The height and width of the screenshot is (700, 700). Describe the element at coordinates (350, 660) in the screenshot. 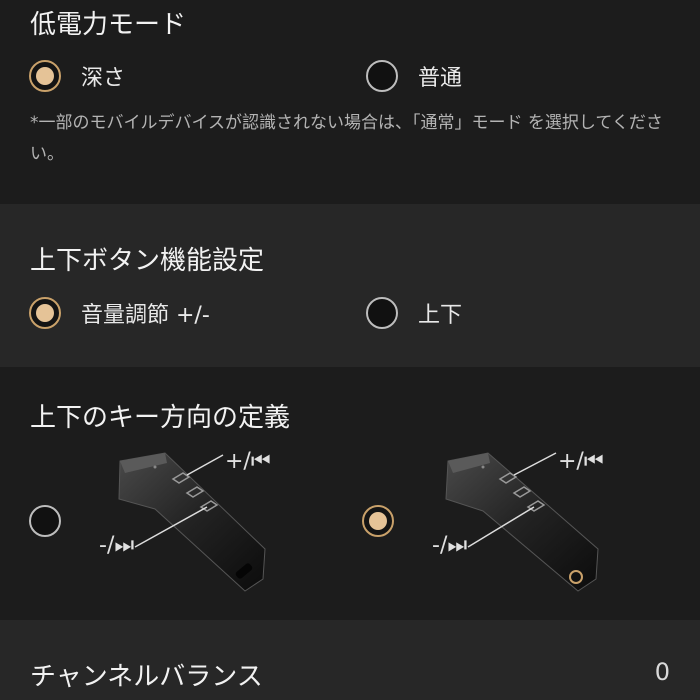

I see `channel-balance-section: チャンネルバランス 0` at that location.